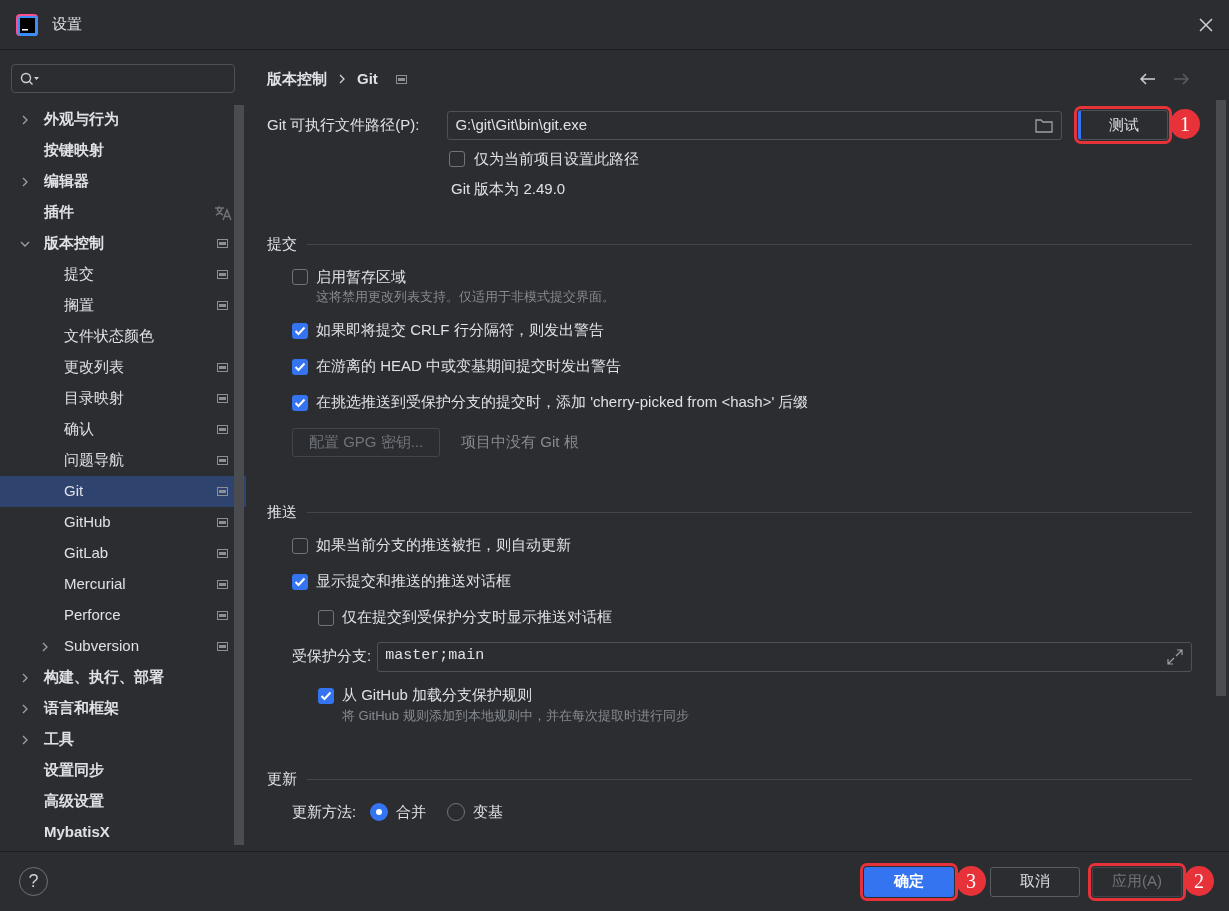 The height and width of the screenshot is (911, 1229). What do you see at coordinates (123, 367) in the screenshot?
I see `sidebar-item: 更改列表` at bounding box center [123, 367].